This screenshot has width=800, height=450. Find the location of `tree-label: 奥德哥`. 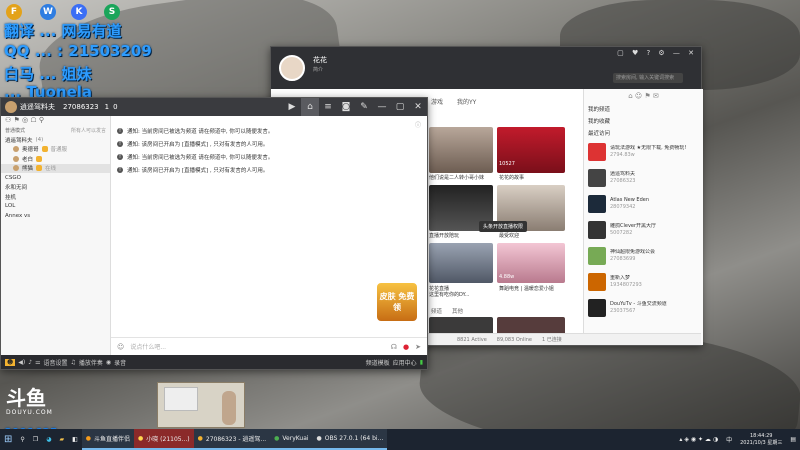

tree-label: 奥德哥 is located at coordinates (30, 150).